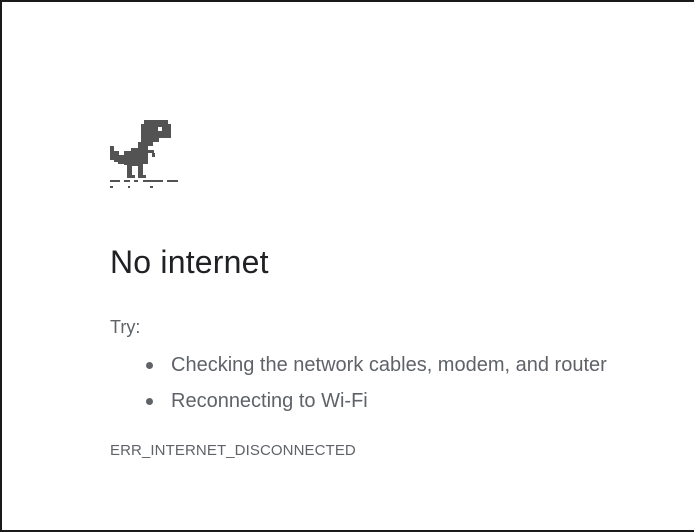  What do you see at coordinates (269, 401) in the screenshot?
I see `suggestion-text: Reconnecting to Wi-Fi` at bounding box center [269, 401].